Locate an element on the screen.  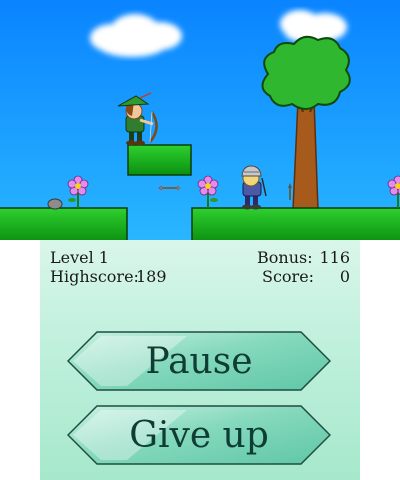
pause-button-label: Pause is located at coordinates (199, 361).